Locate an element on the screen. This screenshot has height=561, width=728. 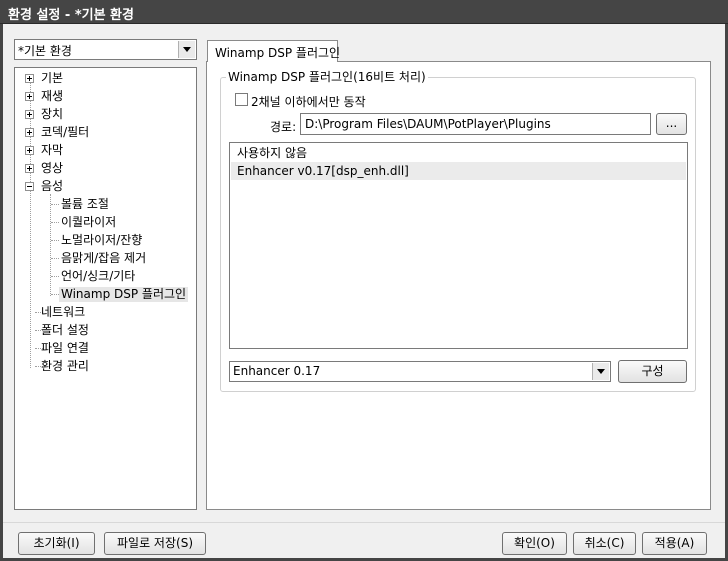
tree-item-language-sync: 언어/싱크/기타 is located at coordinates (105, 276).